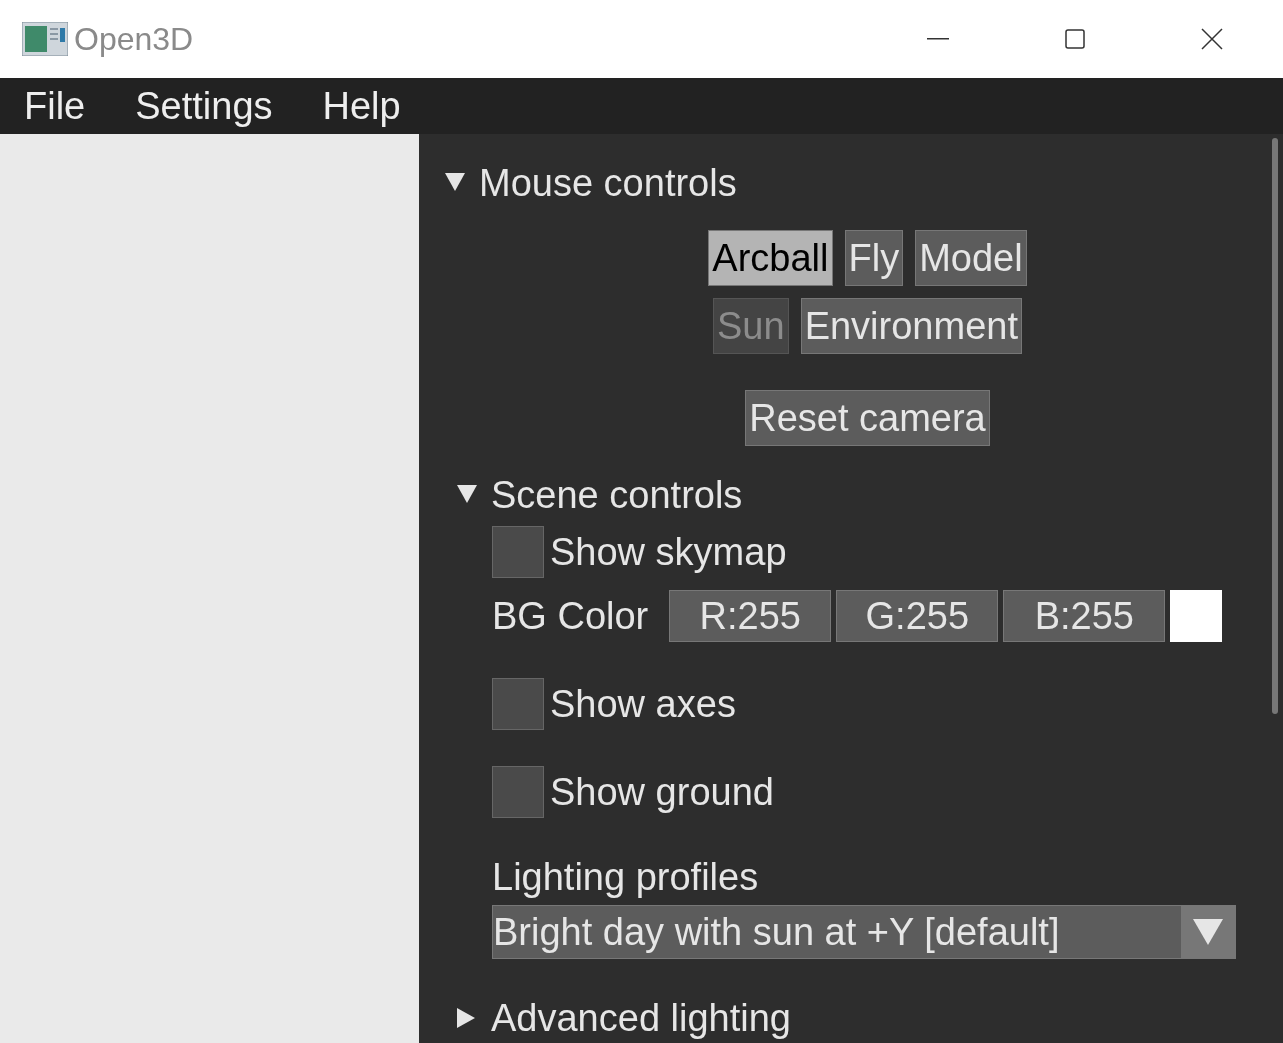  I want to click on mode-button: Arcball, so click(770, 258).